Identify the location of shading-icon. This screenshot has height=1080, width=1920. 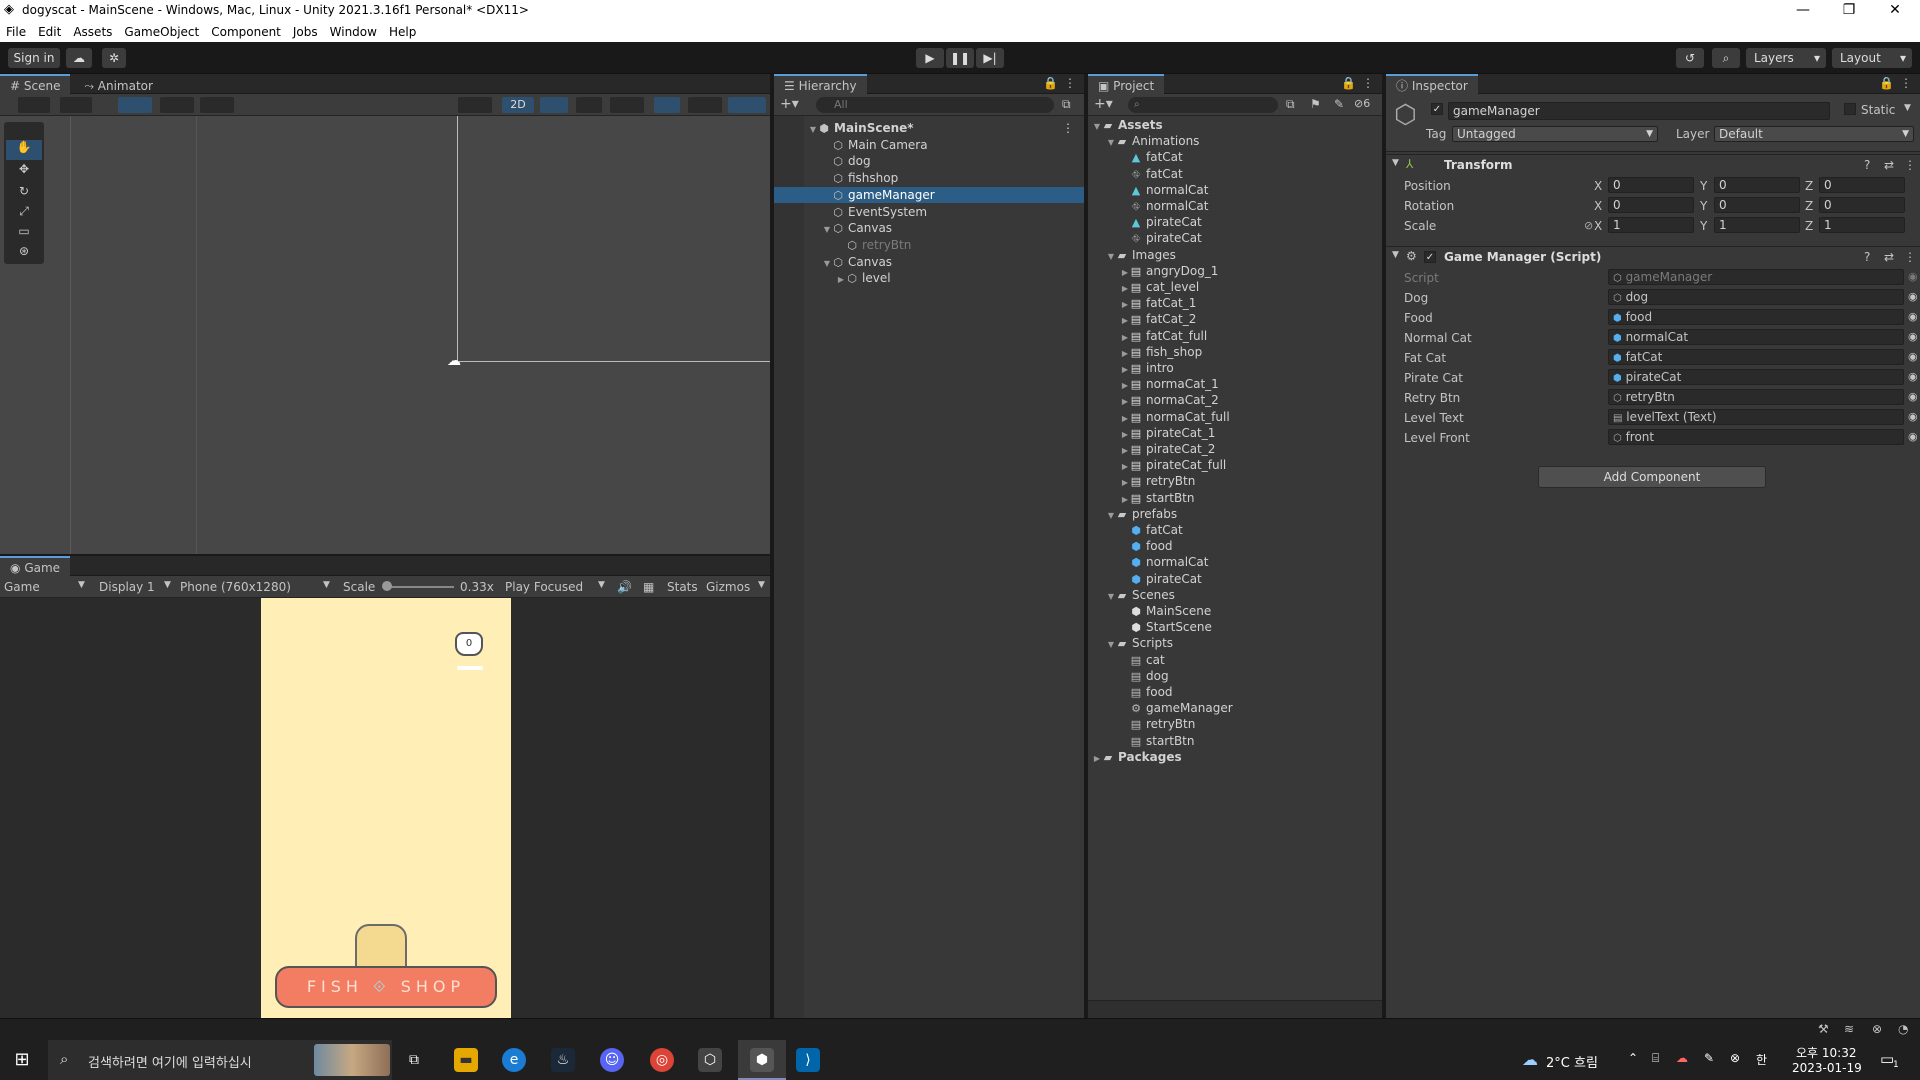
(76, 105).